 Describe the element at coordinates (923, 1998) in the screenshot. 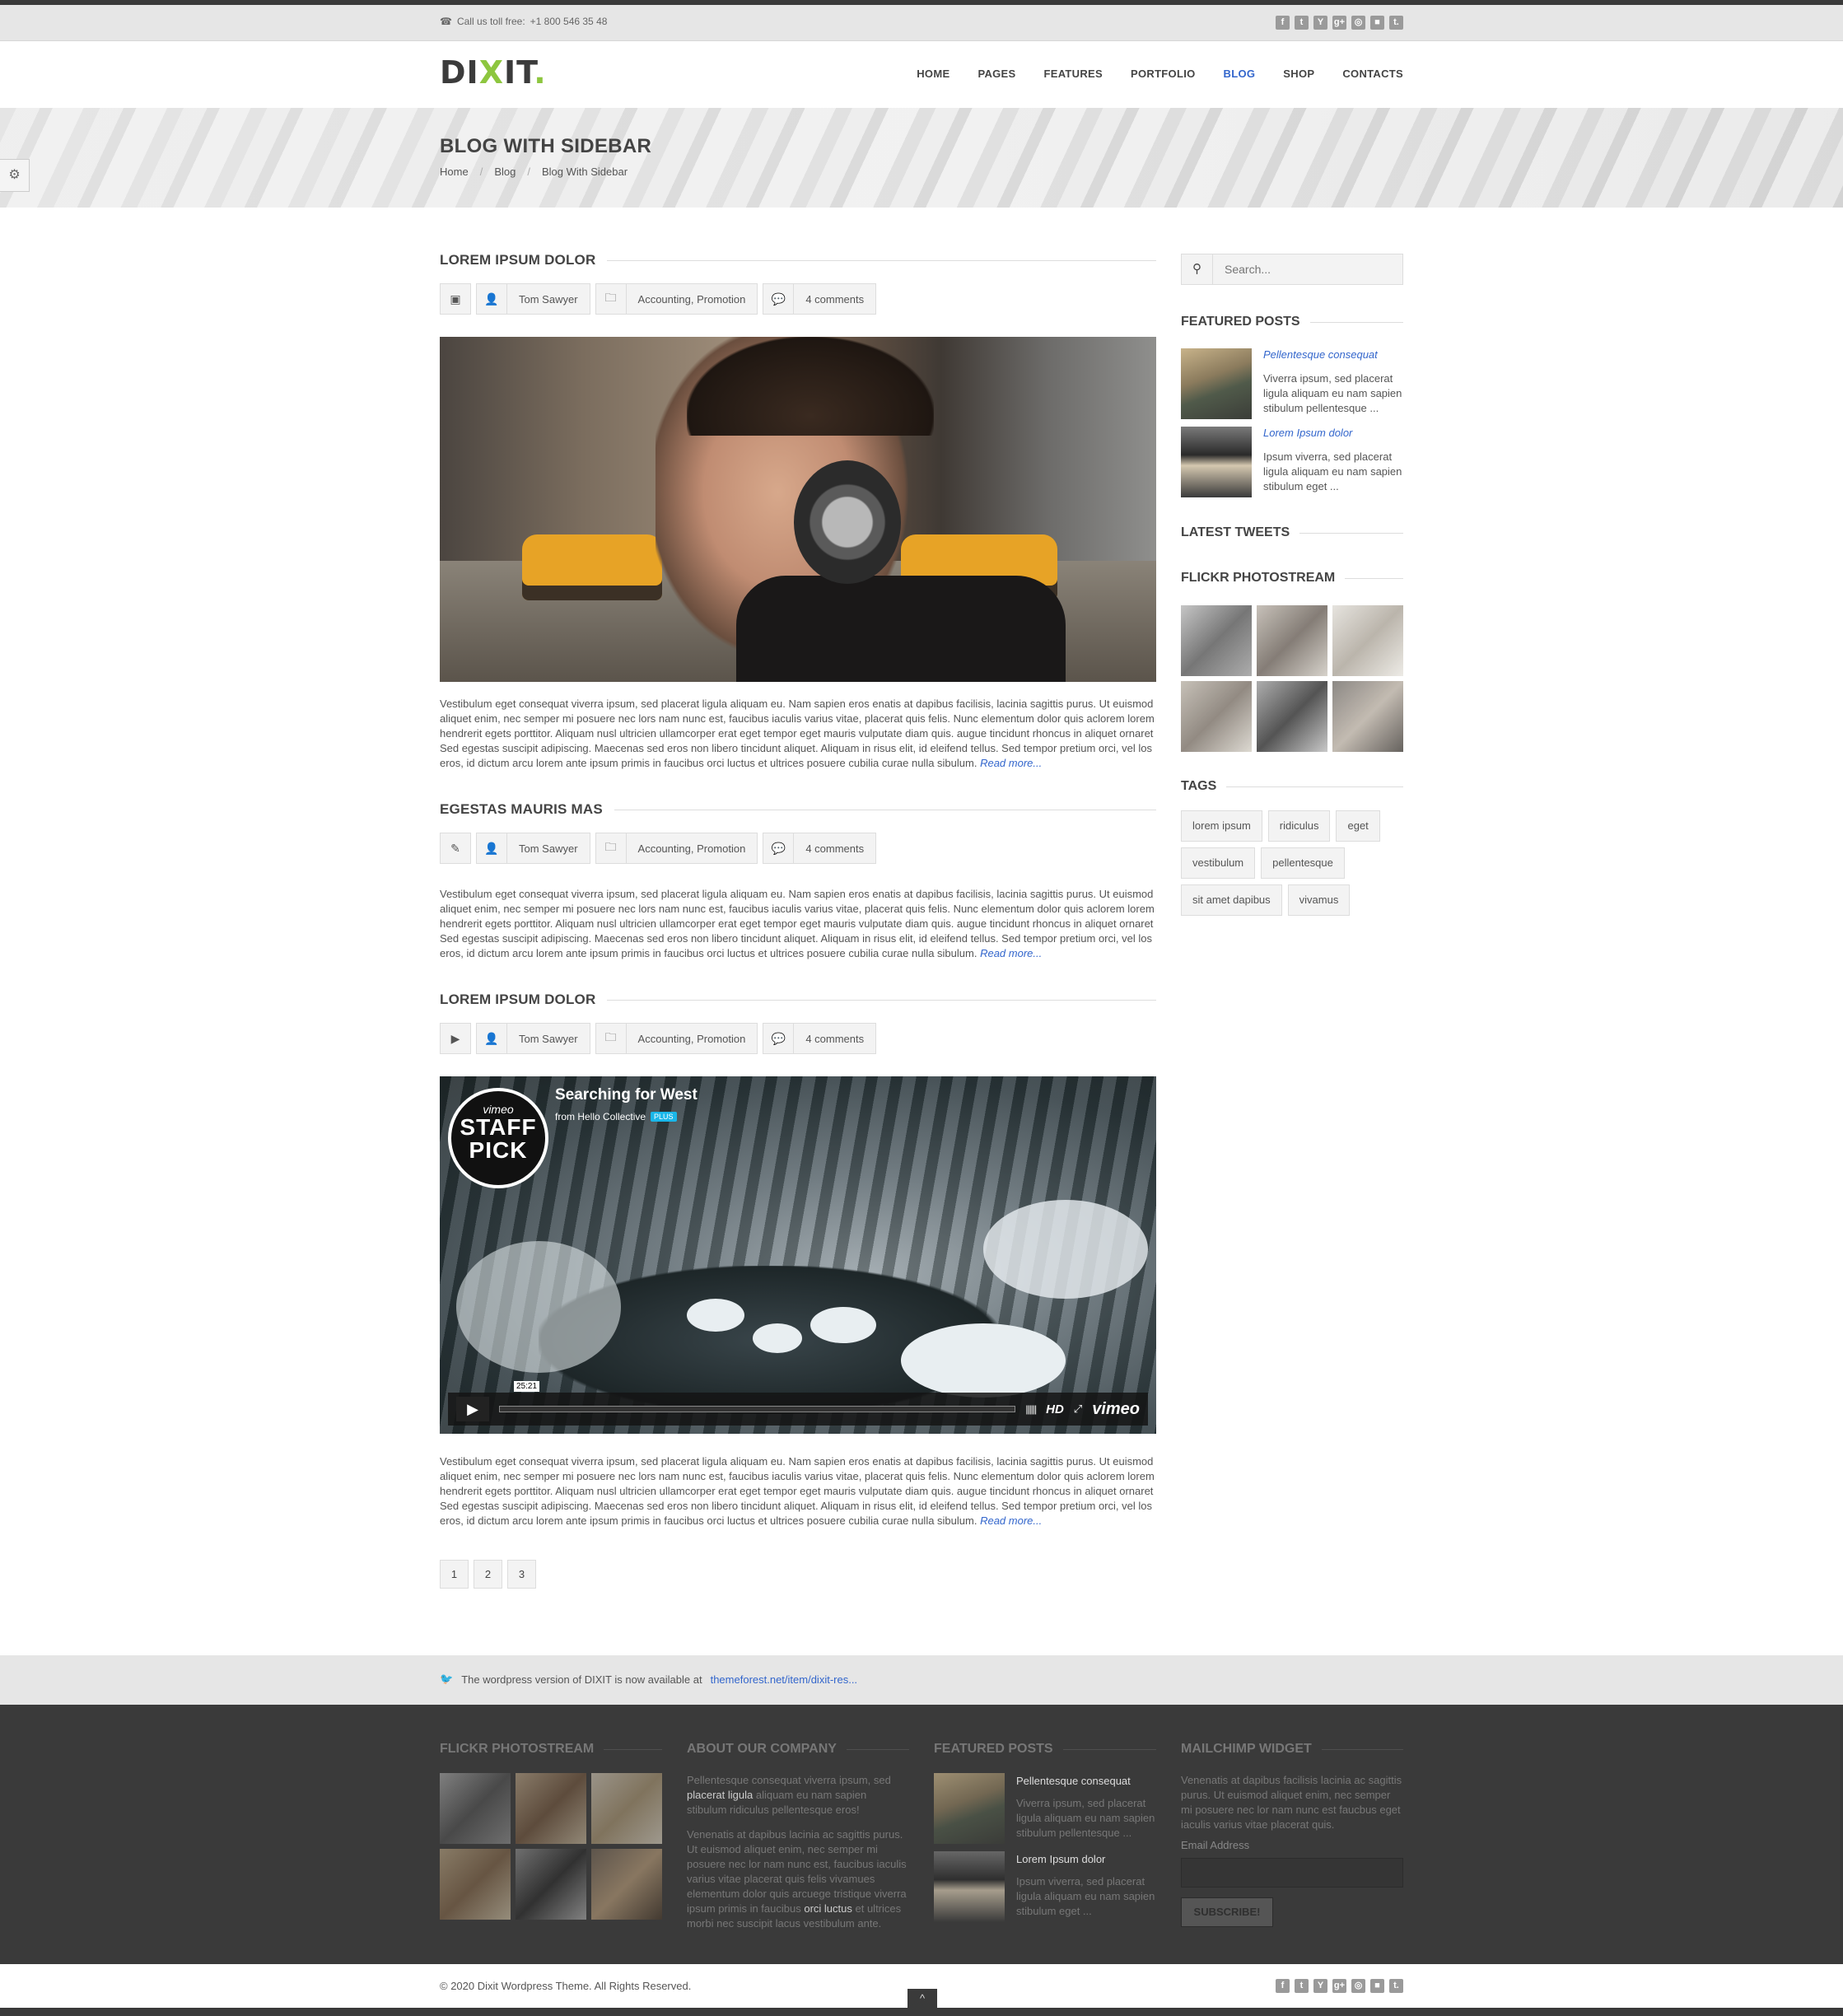

I see `back-to-top-button: ^` at that location.